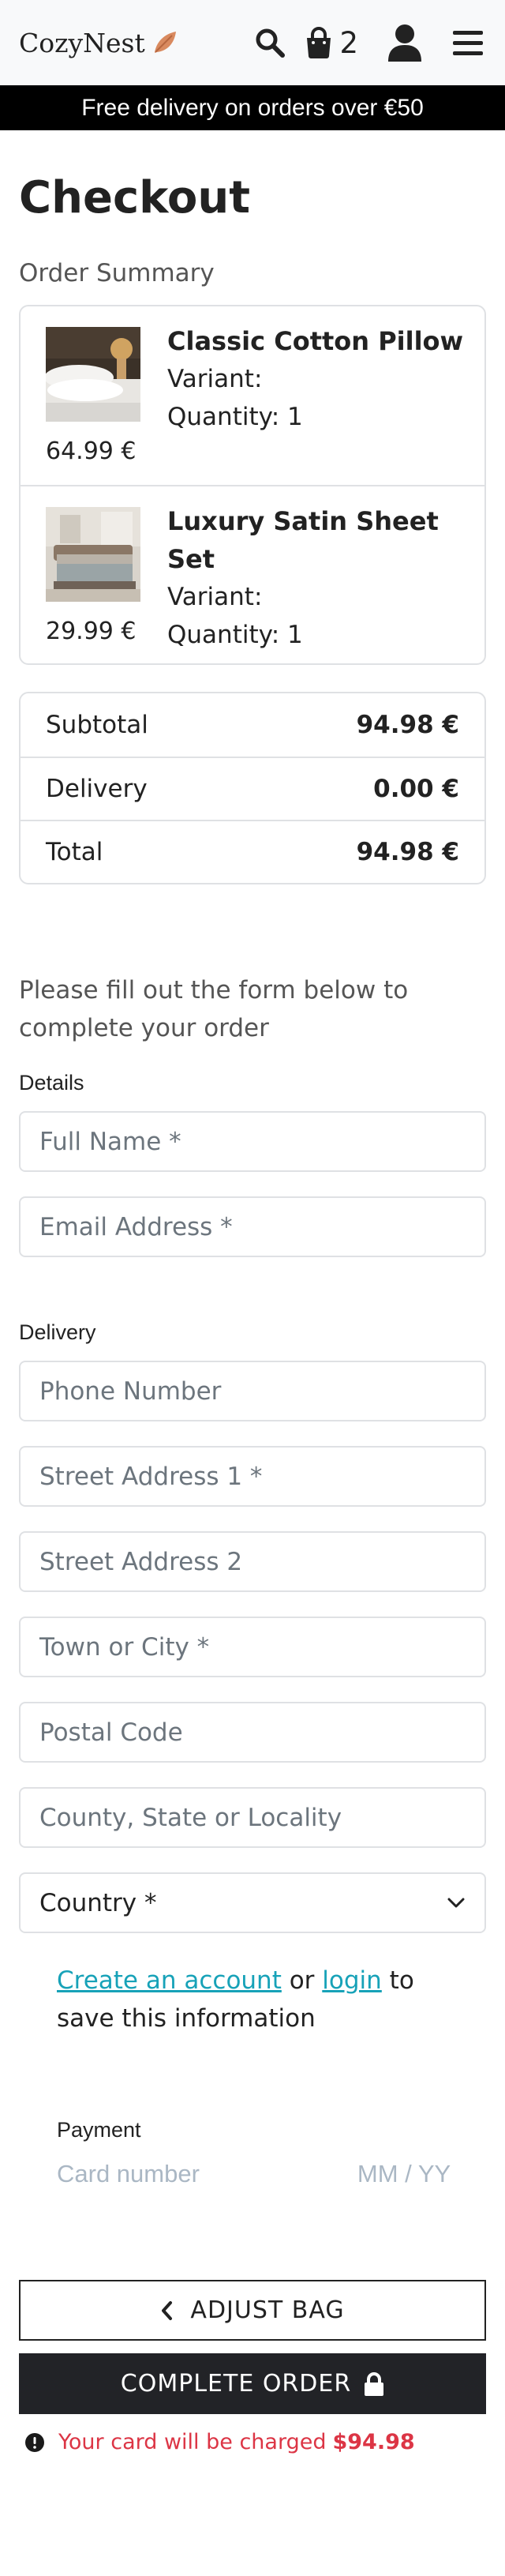 The width and height of the screenshot is (505, 2576). I want to click on order-item-name: Classic Cotton Pillow, so click(315, 341).